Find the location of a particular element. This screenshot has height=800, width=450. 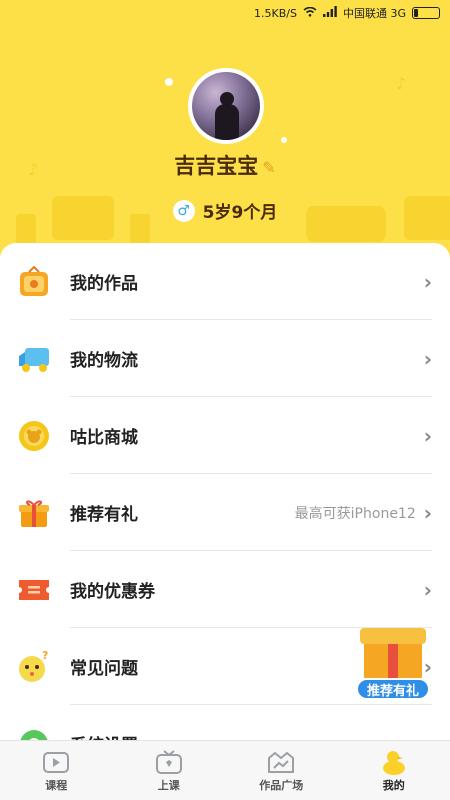

question-face-icon: ? is located at coordinates (34, 667).